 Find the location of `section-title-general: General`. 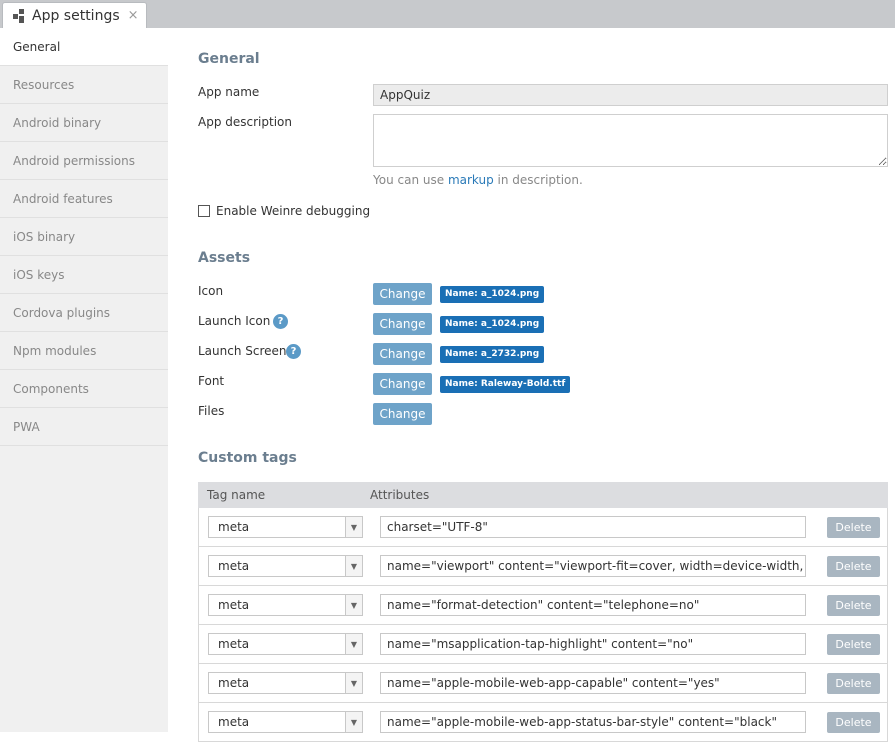

section-title-general: General is located at coordinates (229, 59).